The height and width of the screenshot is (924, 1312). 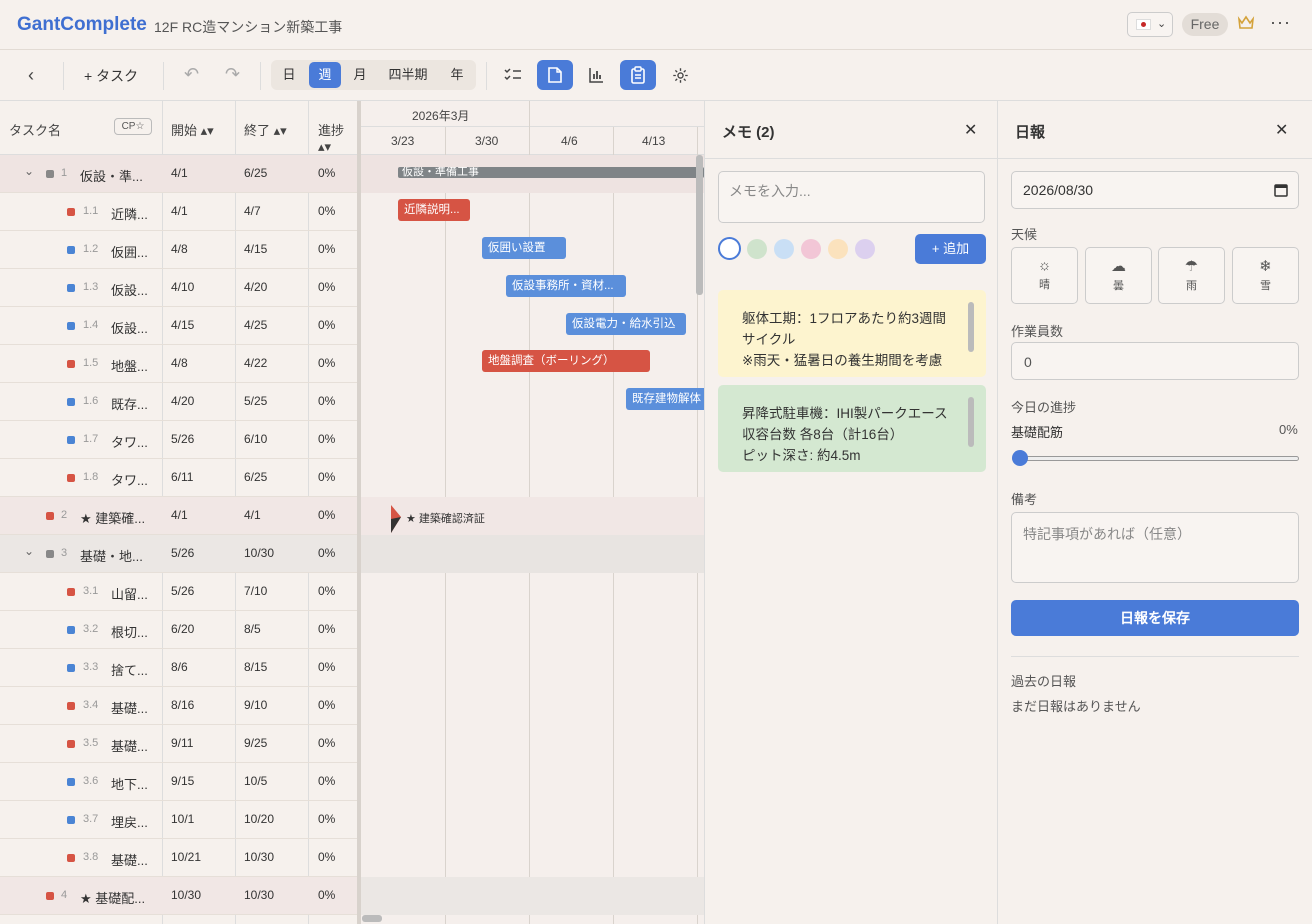 I want to click on language-select: ⌄, so click(x=1150, y=24).